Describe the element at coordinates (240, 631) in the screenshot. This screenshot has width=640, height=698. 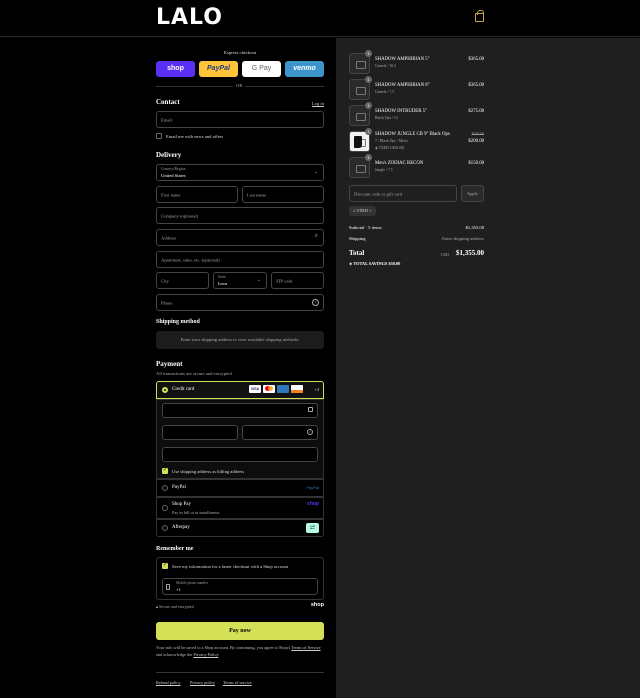
I see `pay-now-button: Pay now` at that location.